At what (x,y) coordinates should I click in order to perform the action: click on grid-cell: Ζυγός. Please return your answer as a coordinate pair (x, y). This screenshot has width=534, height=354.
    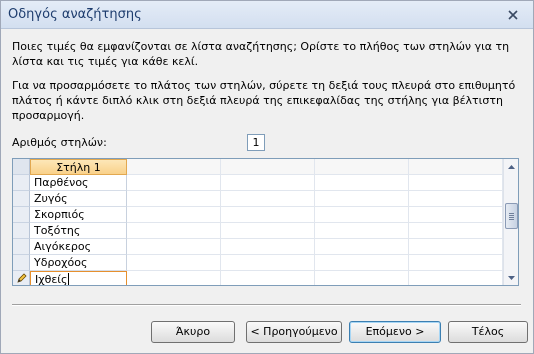
    Looking at the image, I should click on (78, 199).